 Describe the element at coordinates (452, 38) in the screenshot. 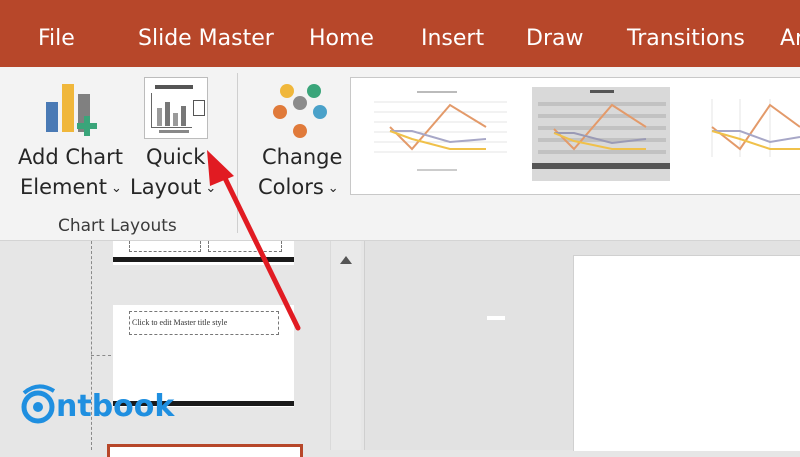

I see `tab-insert: Insert` at that location.